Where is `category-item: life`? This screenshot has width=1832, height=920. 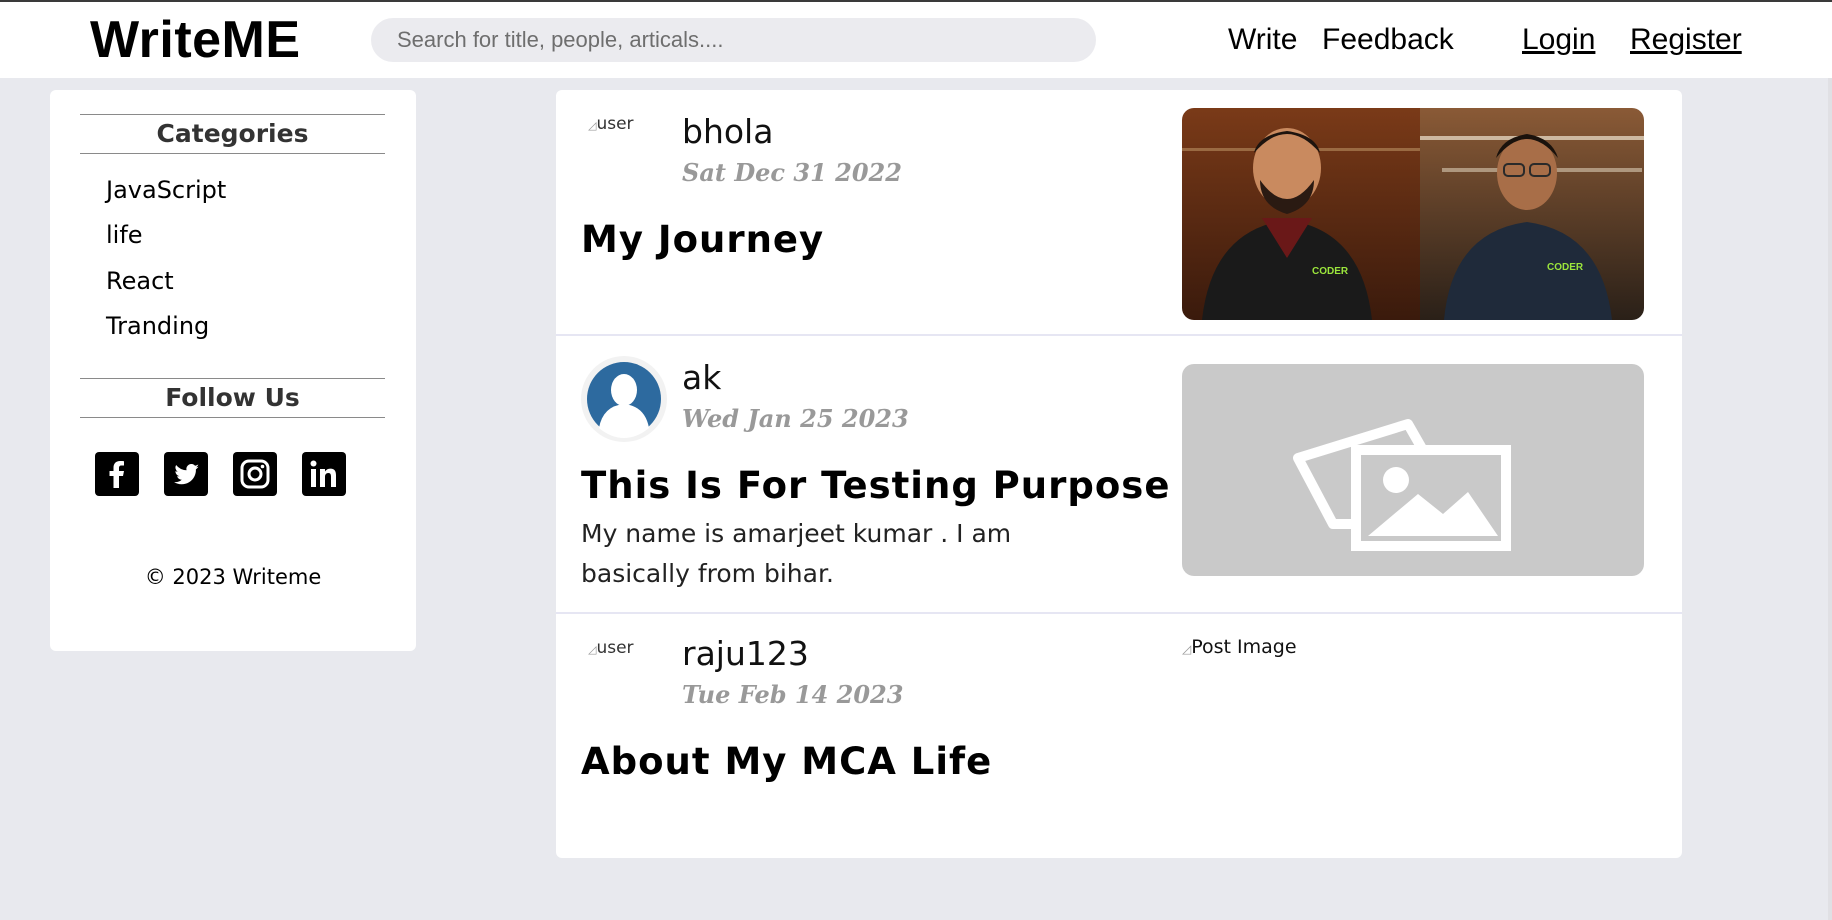 category-item: life is located at coordinates (124, 235).